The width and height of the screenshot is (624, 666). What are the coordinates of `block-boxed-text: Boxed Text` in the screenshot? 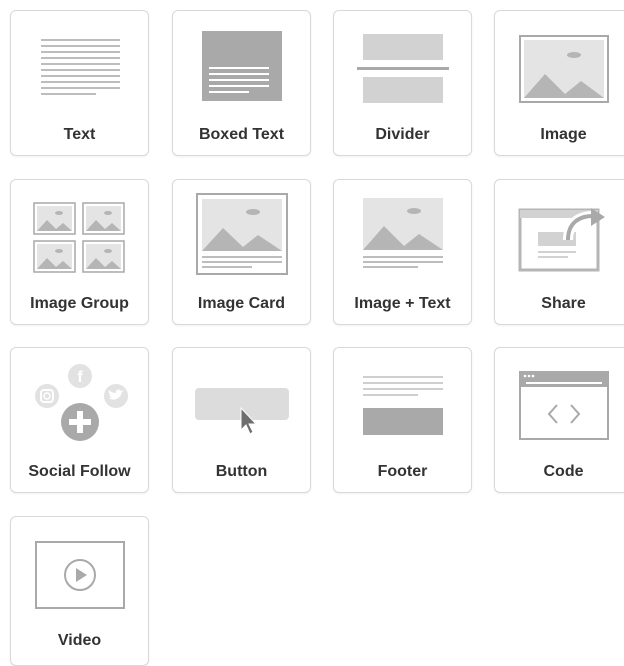 It's located at (241, 83).